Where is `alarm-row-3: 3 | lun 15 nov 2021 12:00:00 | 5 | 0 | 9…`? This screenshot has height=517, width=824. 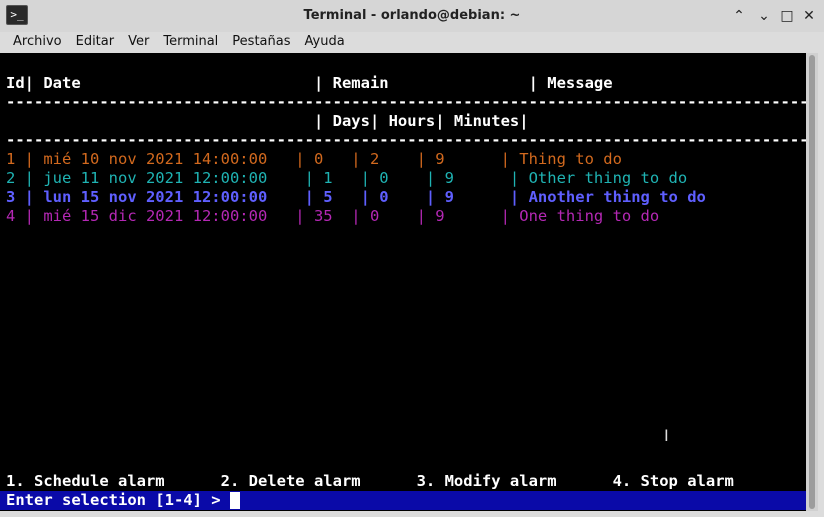 alarm-row-3: 3 | lun 15 nov 2021 12:00:00 | 5 | 0 | 9… is located at coordinates (356, 197).